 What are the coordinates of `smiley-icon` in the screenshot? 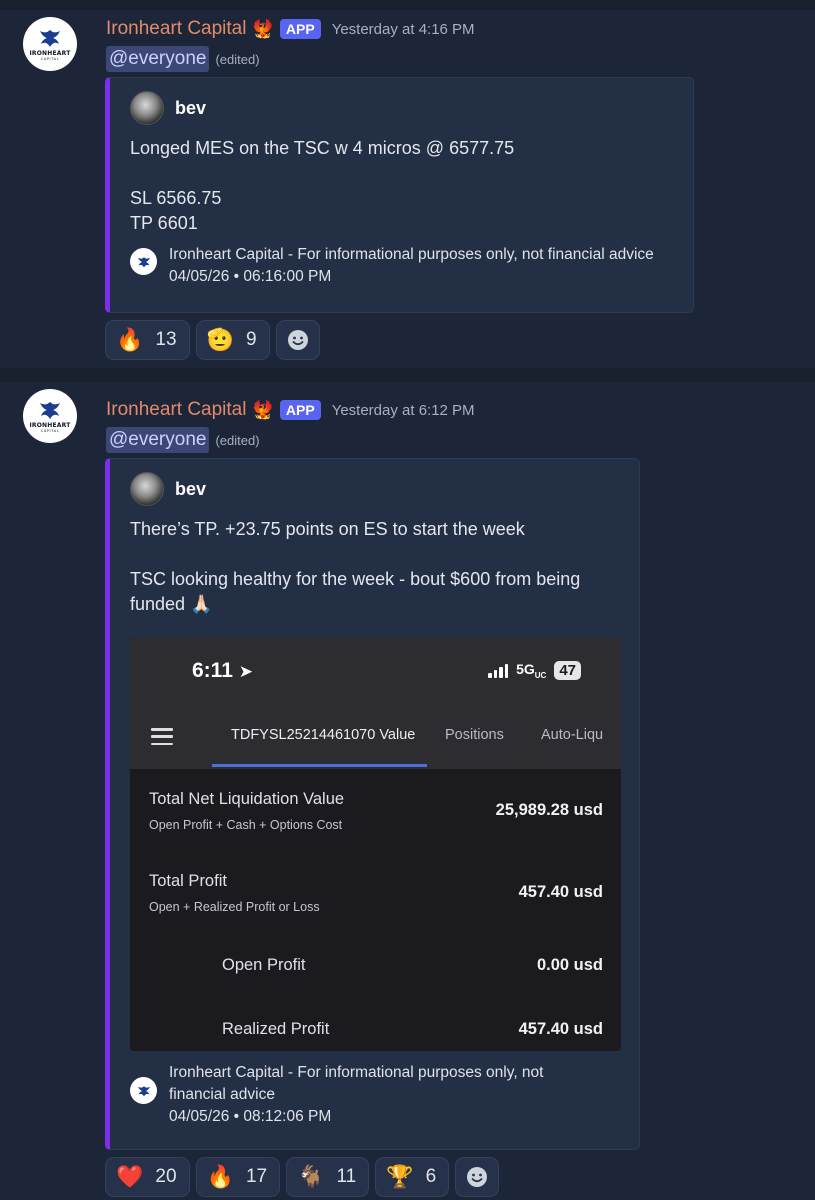 It's located at (477, 1177).